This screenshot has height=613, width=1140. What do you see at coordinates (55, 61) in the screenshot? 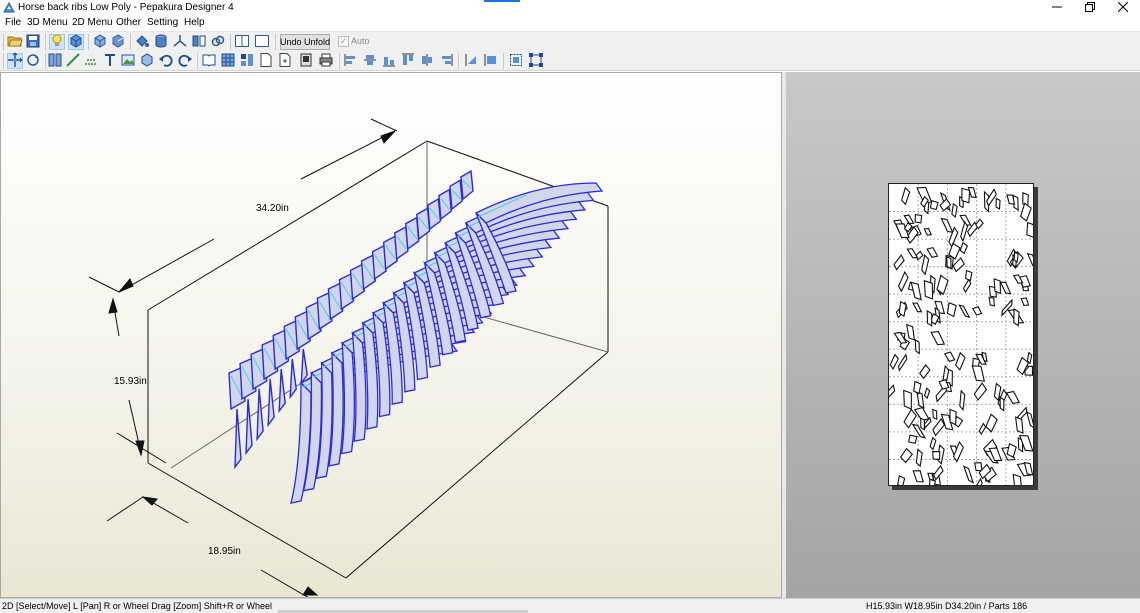
I see `join-button` at bounding box center [55, 61].